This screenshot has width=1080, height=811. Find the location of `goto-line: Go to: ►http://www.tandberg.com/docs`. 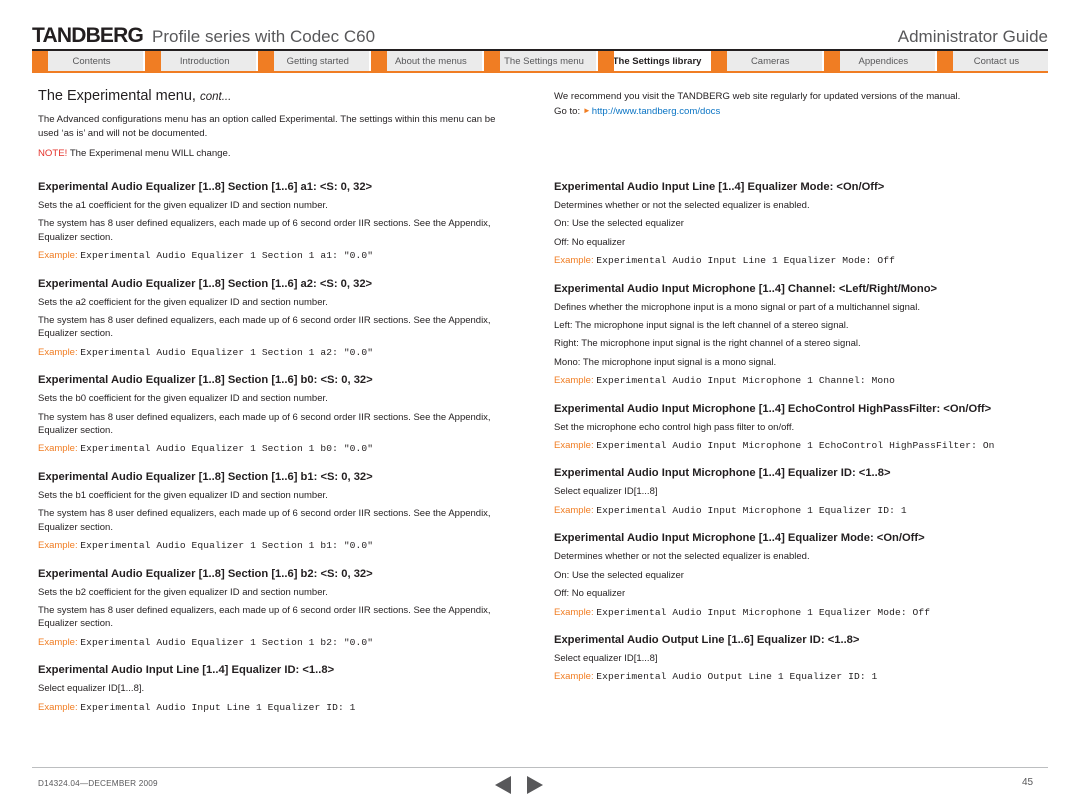

goto-line: Go to: ►http://www.tandberg.com/docs is located at coordinates (789, 111).